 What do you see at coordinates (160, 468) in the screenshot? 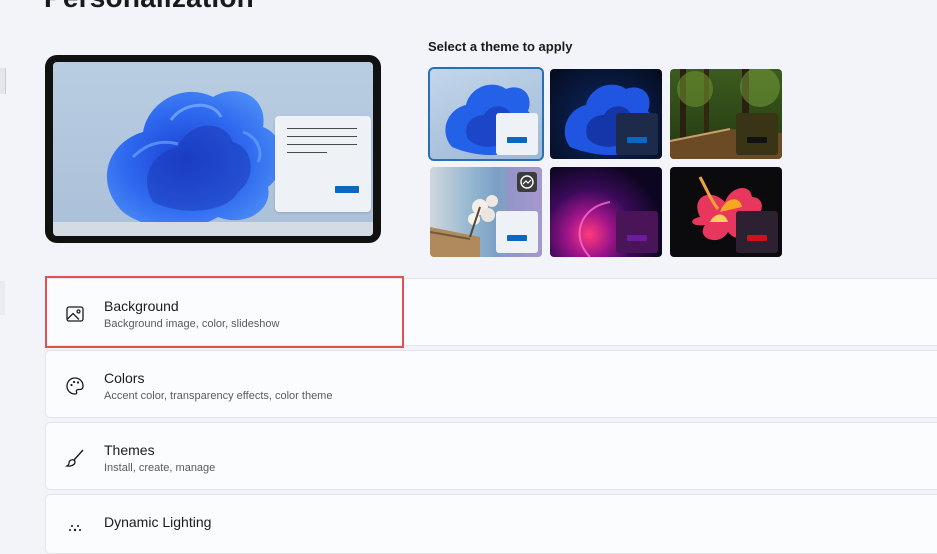
I see `setting-subtitle: Install, create, manage` at bounding box center [160, 468].